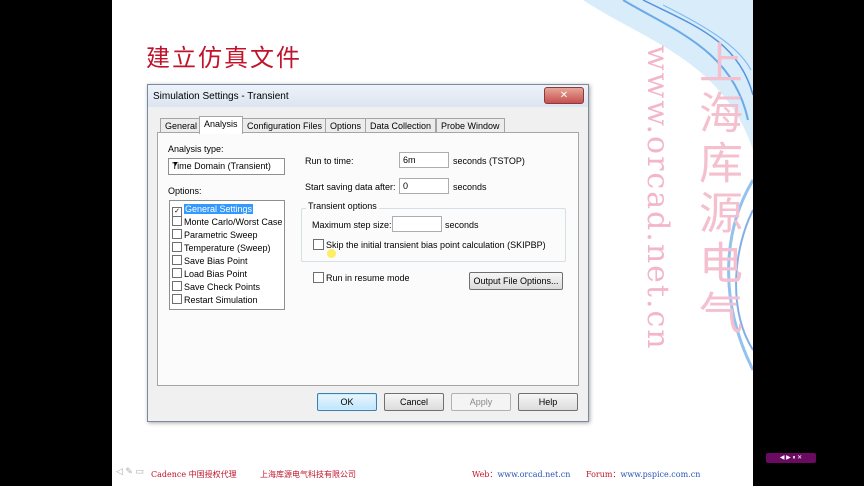 This screenshot has width=864, height=486. I want to click on max-step-unit: seconds, so click(462, 225).